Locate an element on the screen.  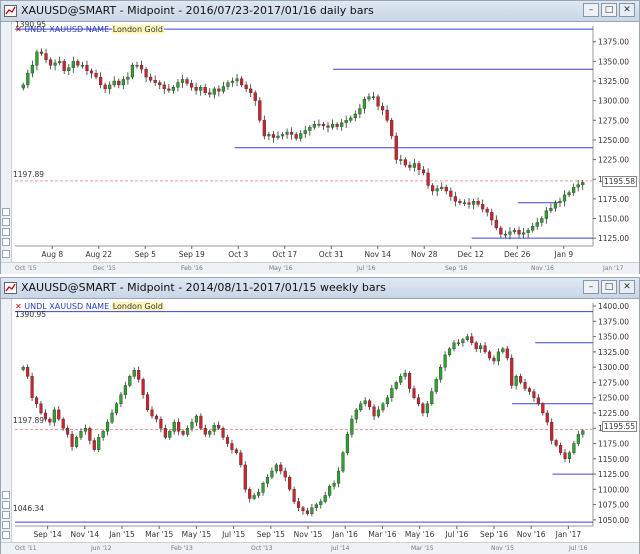
y-tick-label: 1125.00 is located at coordinates (613, 238).